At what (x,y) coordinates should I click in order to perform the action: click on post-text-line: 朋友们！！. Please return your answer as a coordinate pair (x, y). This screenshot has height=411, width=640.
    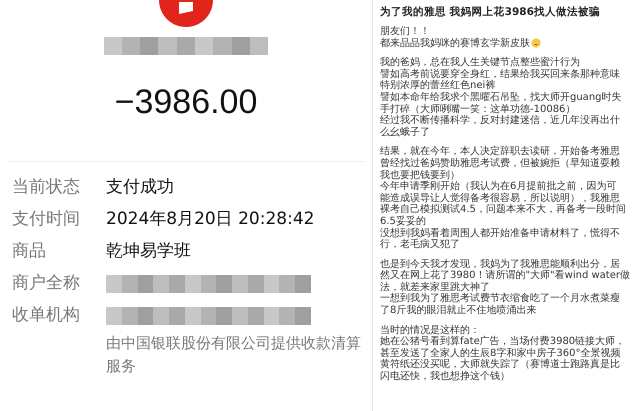
    Looking at the image, I should click on (405, 32).